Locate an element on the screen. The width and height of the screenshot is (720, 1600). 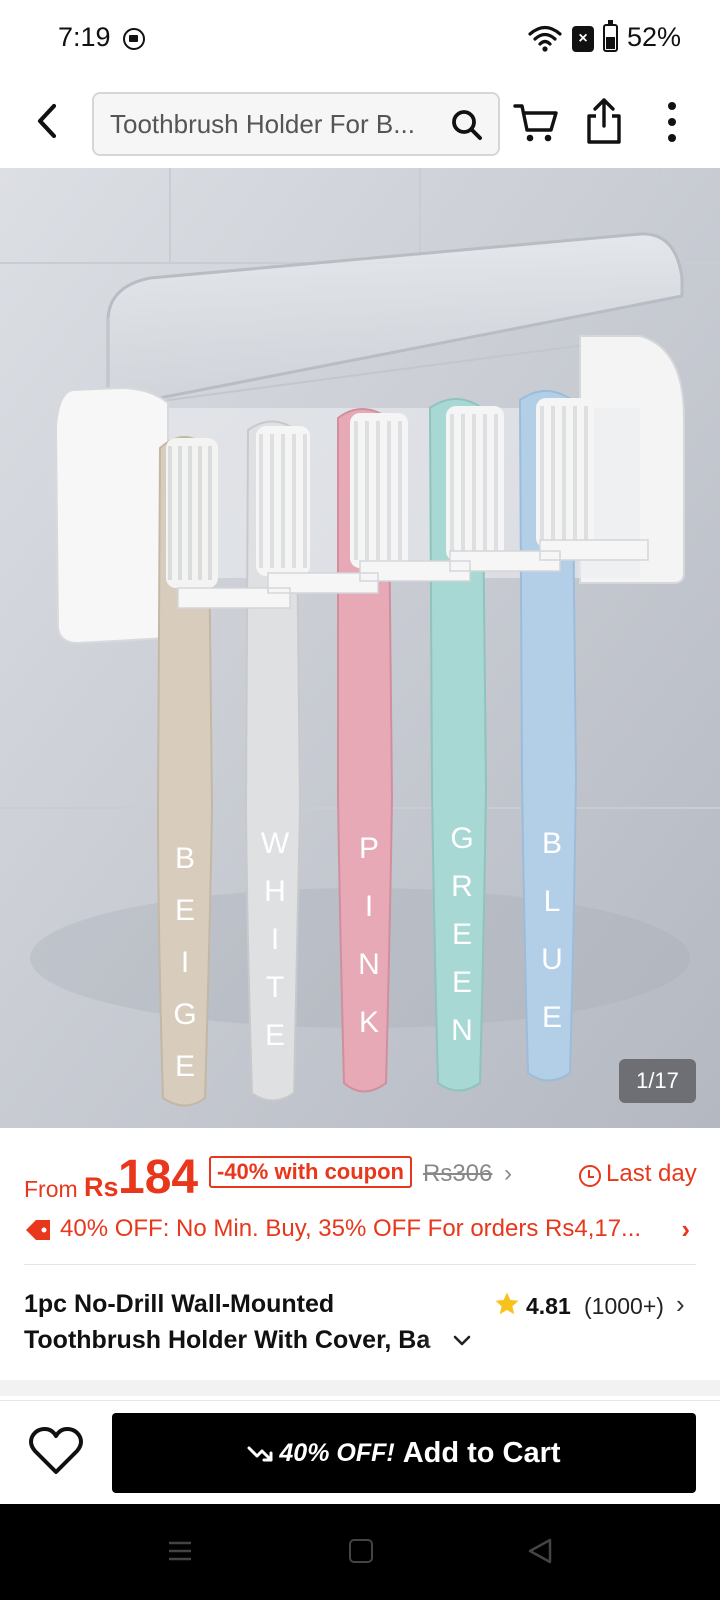
last-day-label: Last day is located at coordinates (651, 1173).